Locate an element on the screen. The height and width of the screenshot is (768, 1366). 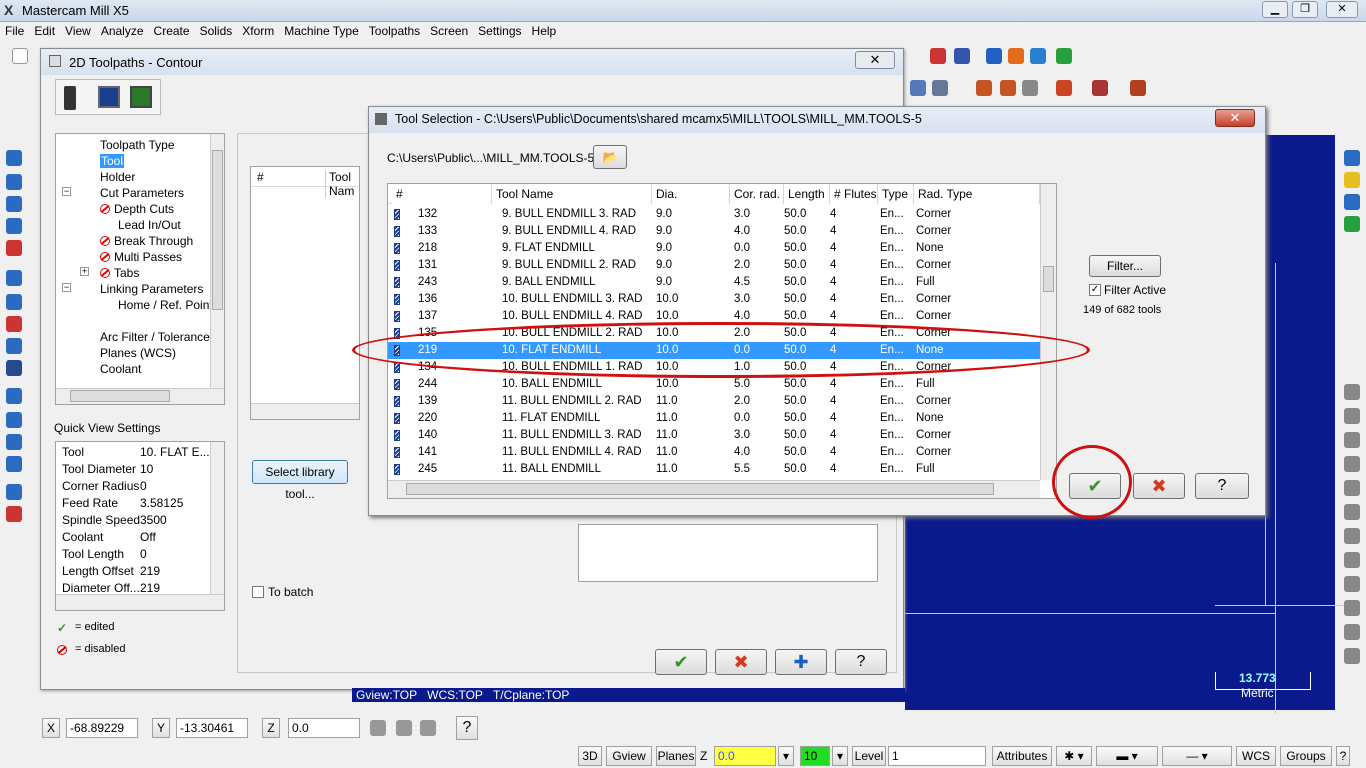
machine-icon is located at coordinates (984, 88).